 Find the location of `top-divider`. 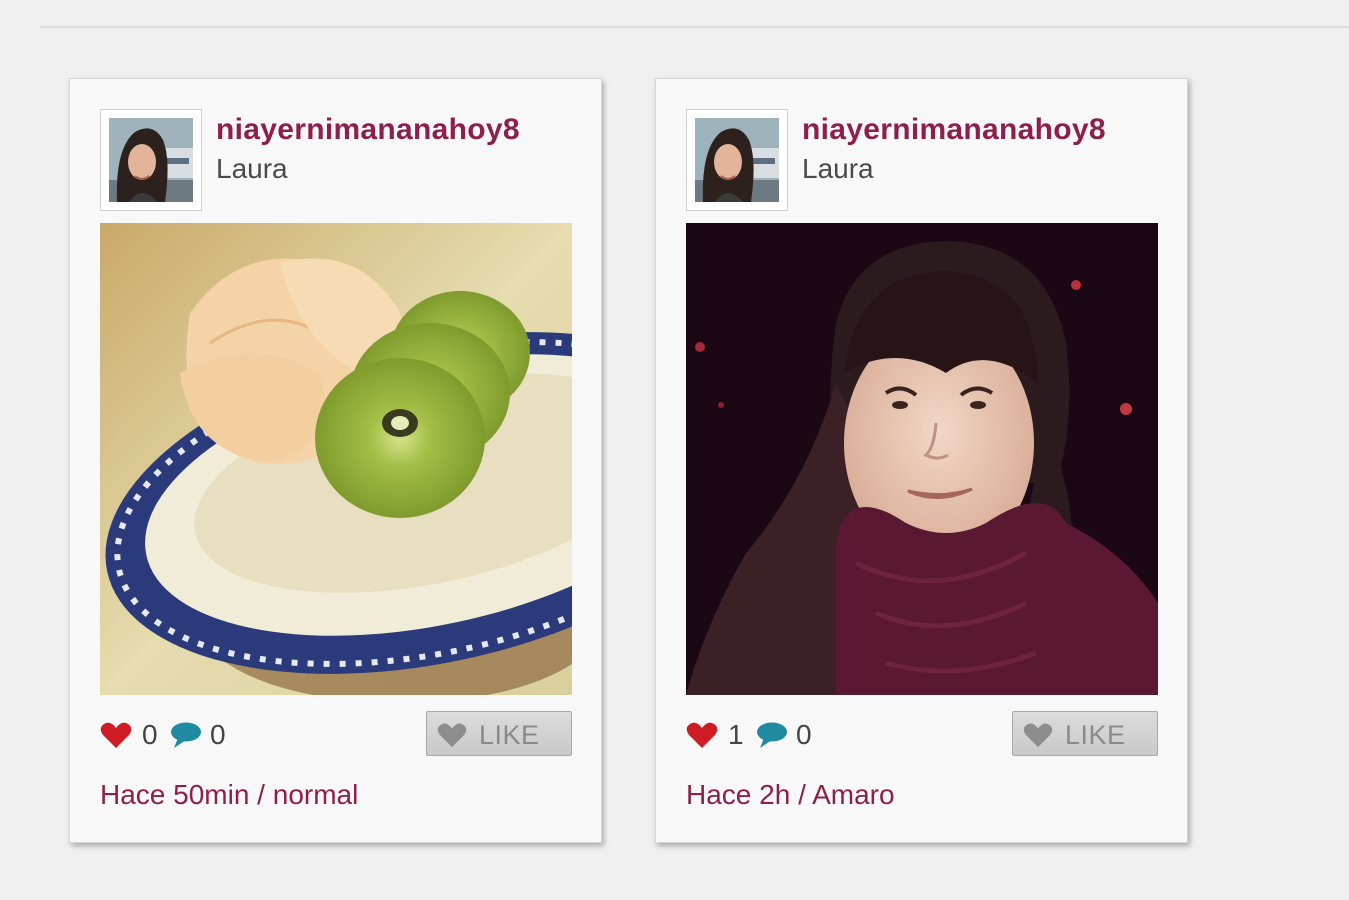

top-divider is located at coordinates (694, 27).